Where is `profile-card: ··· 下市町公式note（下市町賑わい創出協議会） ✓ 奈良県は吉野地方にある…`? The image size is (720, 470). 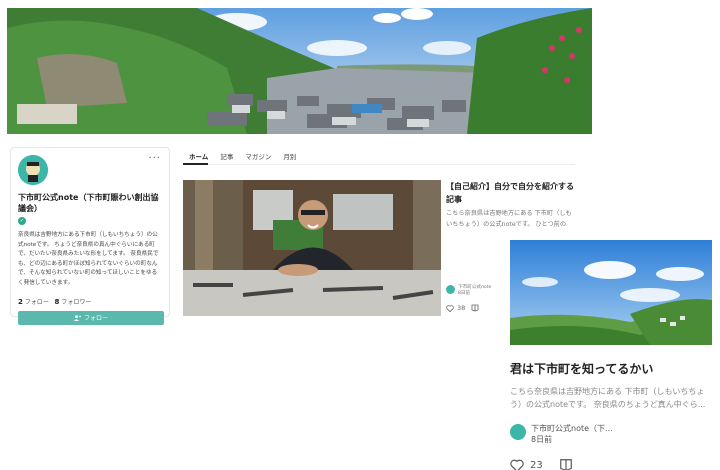
profile-card: ··· 下市町公式note（下市町賑わい創出協議会） ✓ 奈良県は吉野地方にある… is located at coordinates (90, 236).